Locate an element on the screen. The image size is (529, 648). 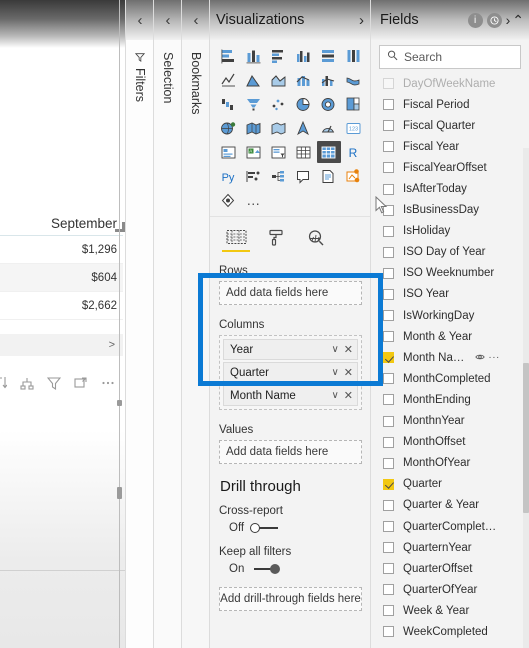
drill-through-dropzone: Add drill-through fields here is located at coordinates (290, 599).